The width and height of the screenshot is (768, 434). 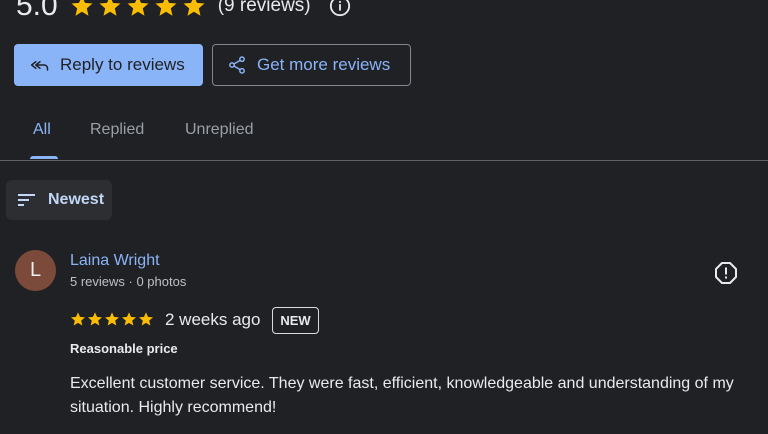 I want to click on avatar: L, so click(x=35, y=270).